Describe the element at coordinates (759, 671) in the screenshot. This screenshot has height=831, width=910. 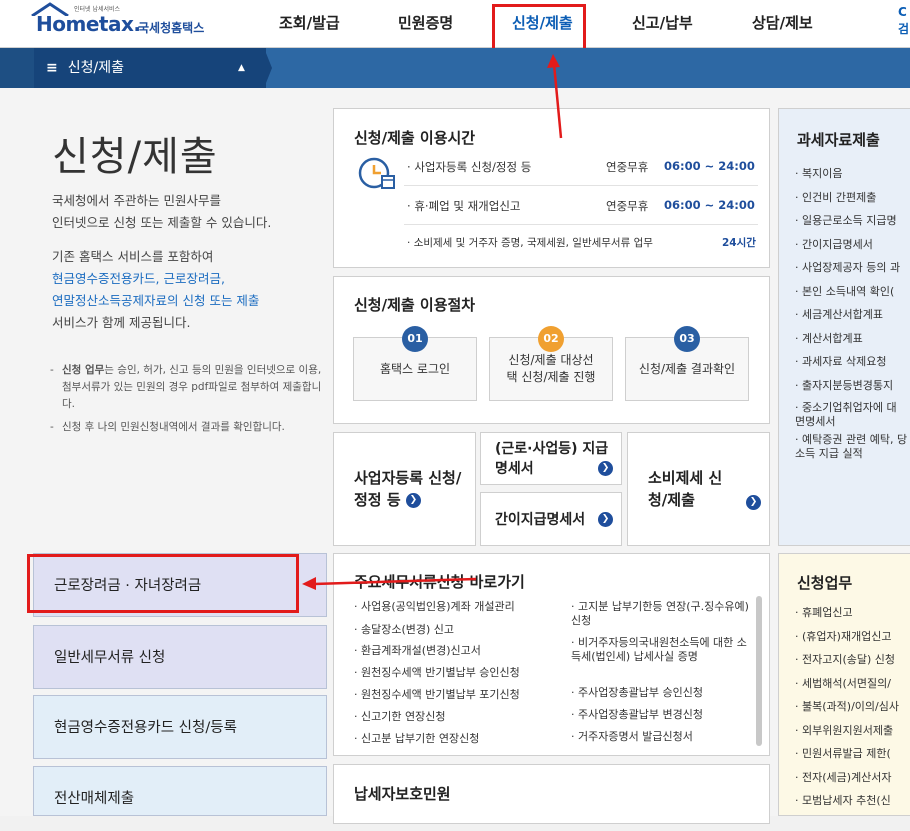
I see `shortcuts-scrollbar` at that location.